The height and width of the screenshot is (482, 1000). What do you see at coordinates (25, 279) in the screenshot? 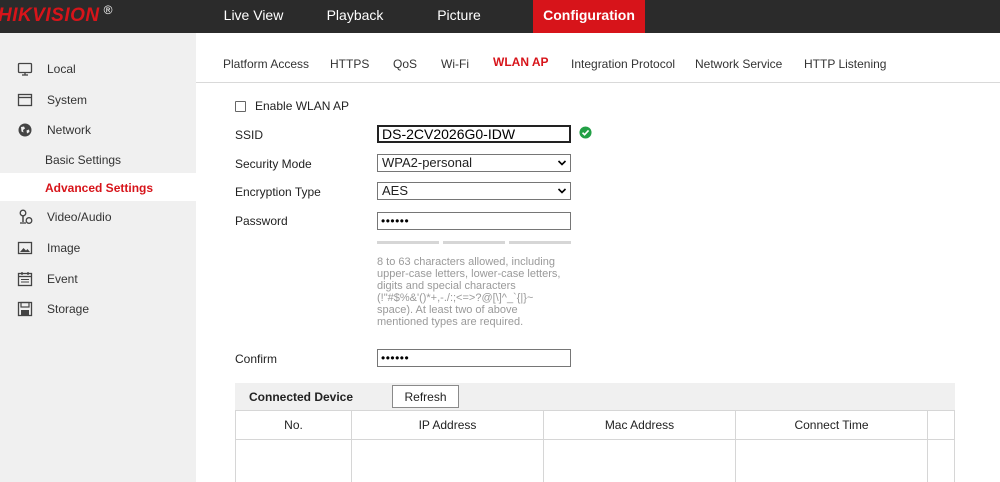
I see `event-calendar-icon` at bounding box center [25, 279].